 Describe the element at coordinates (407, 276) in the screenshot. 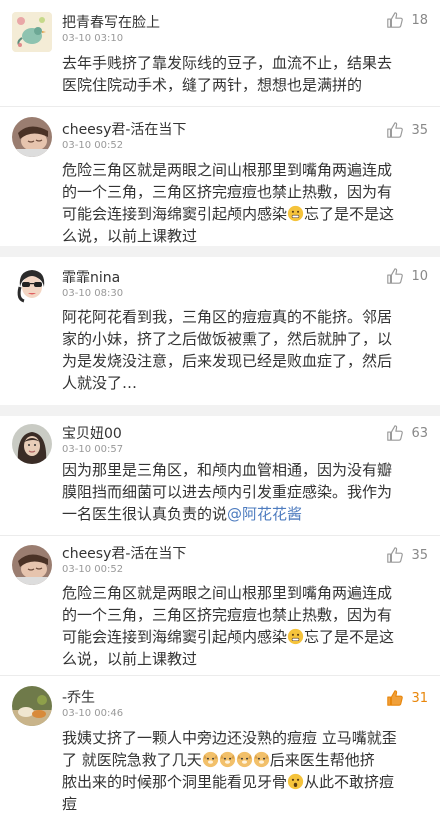

I see `like-button: 10` at that location.